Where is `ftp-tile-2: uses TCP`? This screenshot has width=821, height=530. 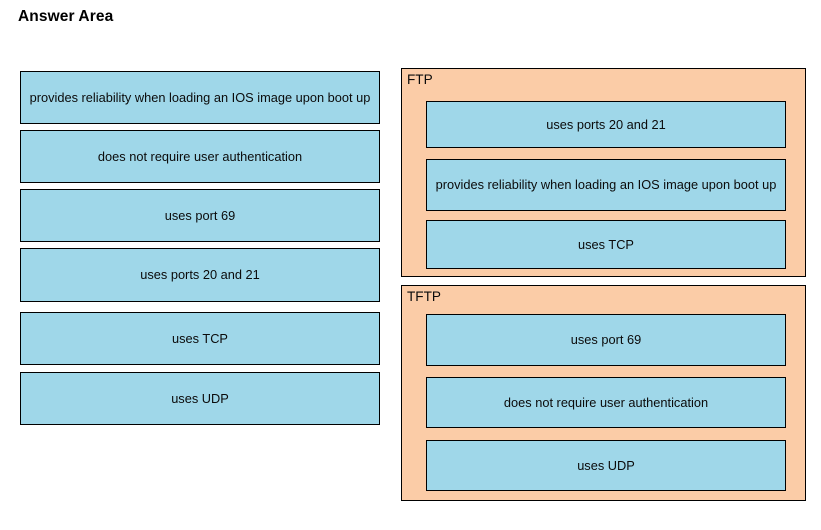
ftp-tile-2: uses TCP is located at coordinates (606, 244).